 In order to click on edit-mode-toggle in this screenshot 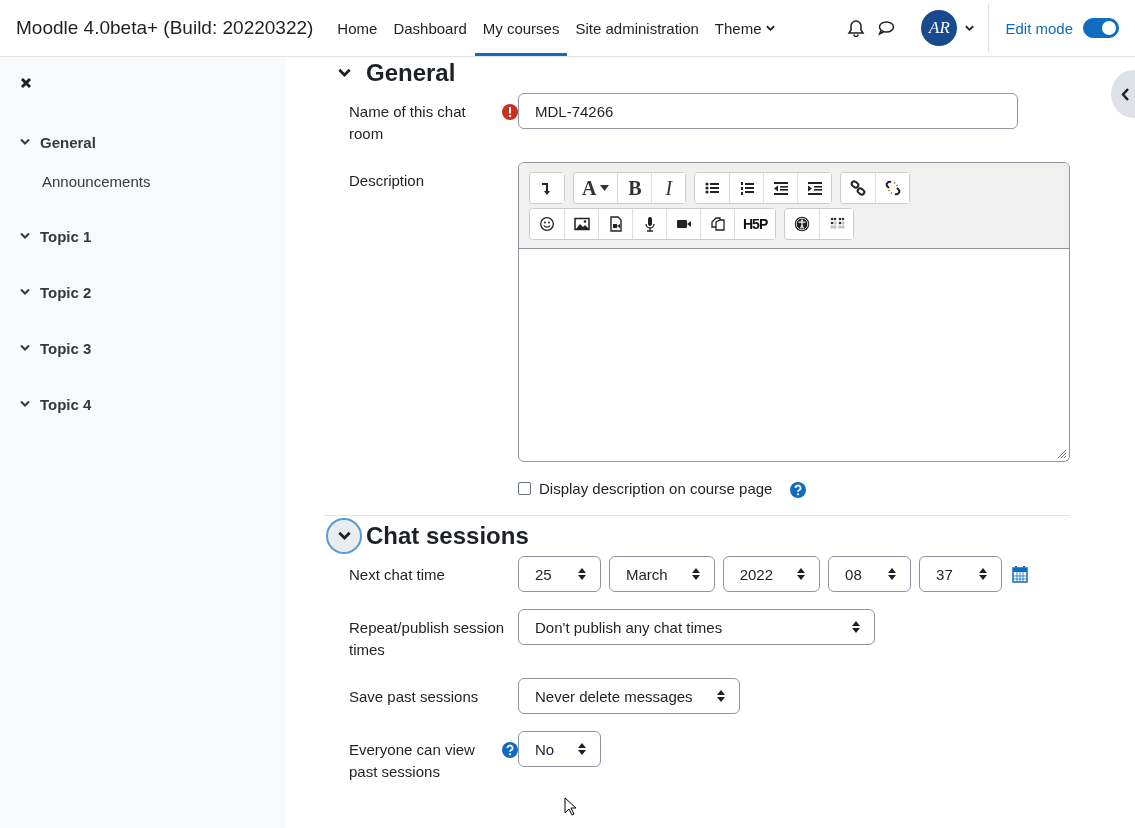, I will do `click(1101, 28)`.